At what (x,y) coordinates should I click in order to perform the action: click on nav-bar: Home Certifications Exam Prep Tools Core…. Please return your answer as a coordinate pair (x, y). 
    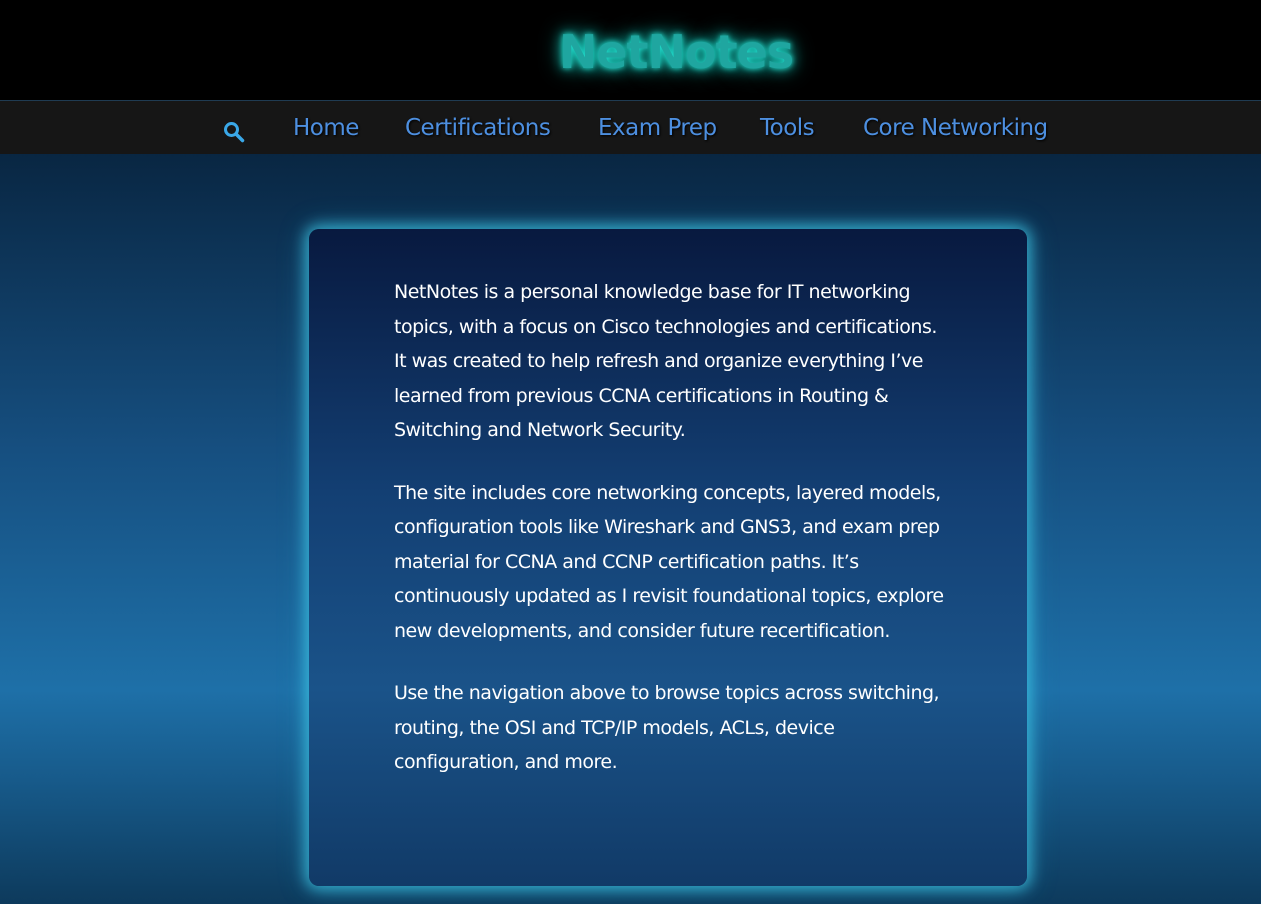
    Looking at the image, I should click on (630, 127).